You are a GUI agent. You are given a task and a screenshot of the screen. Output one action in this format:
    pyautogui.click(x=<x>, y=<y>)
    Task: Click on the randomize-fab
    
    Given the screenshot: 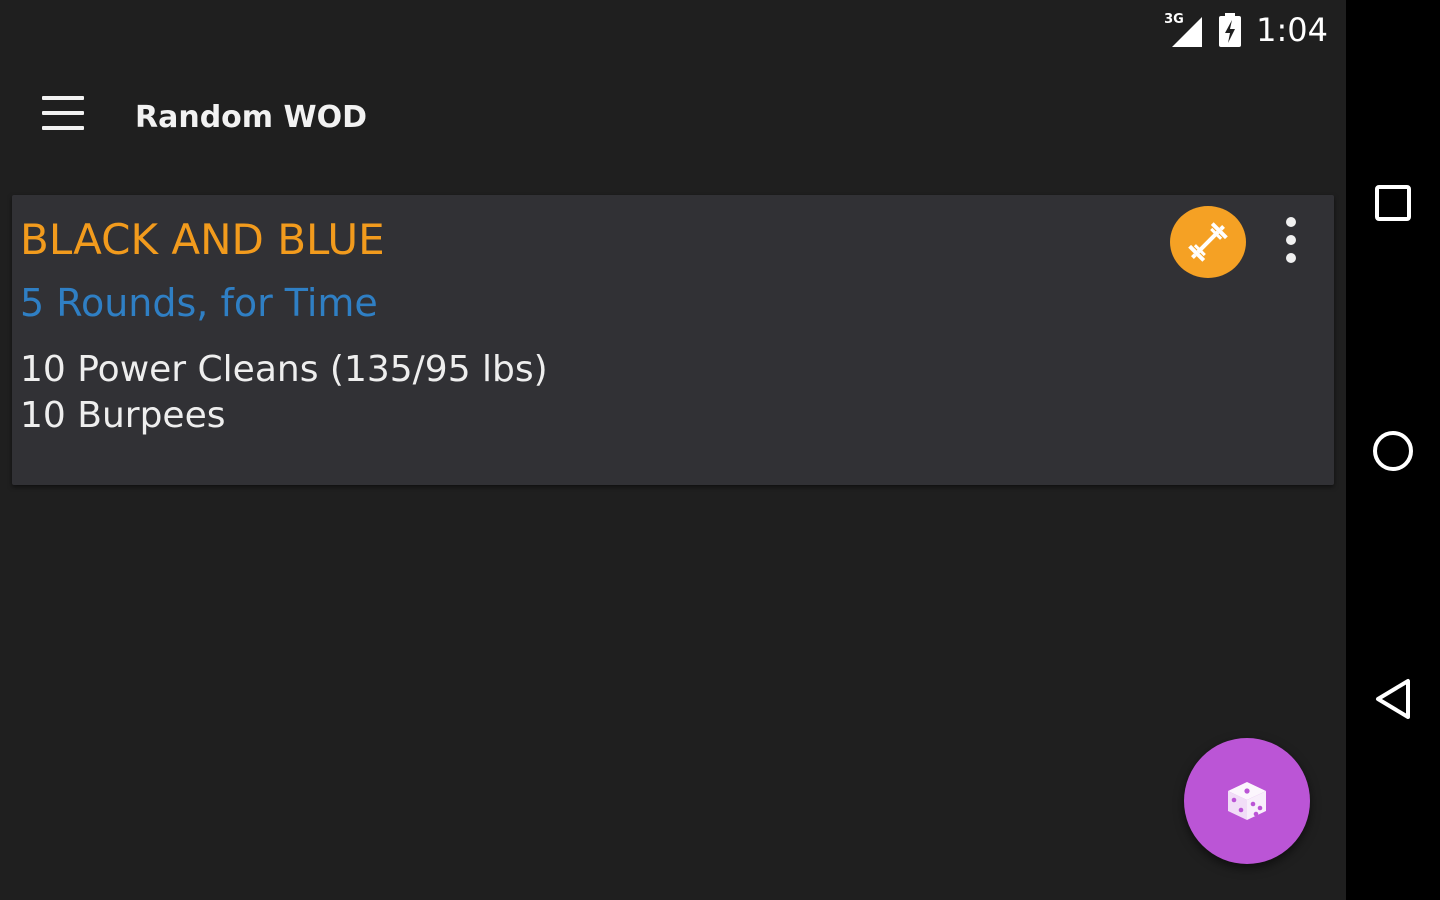 What is the action you would take?
    pyautogui.click(x=1247, y=801)
    